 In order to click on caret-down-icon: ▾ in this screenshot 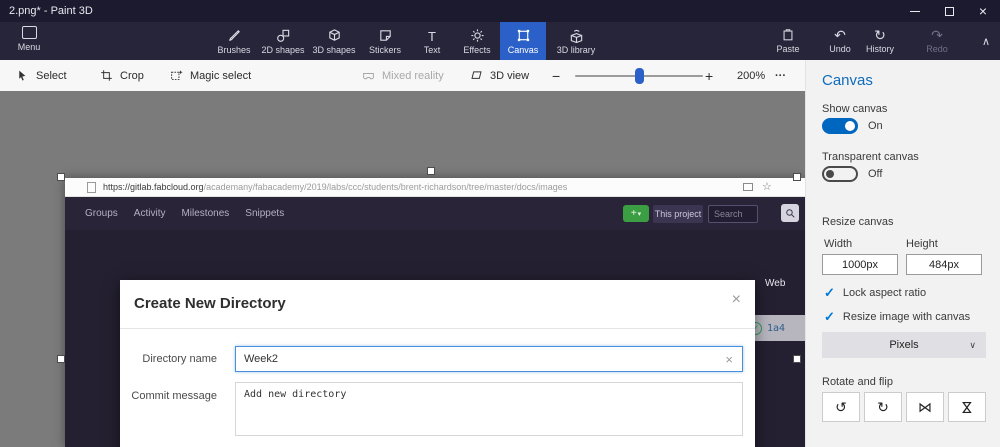, I will do `click(639, 214)`.